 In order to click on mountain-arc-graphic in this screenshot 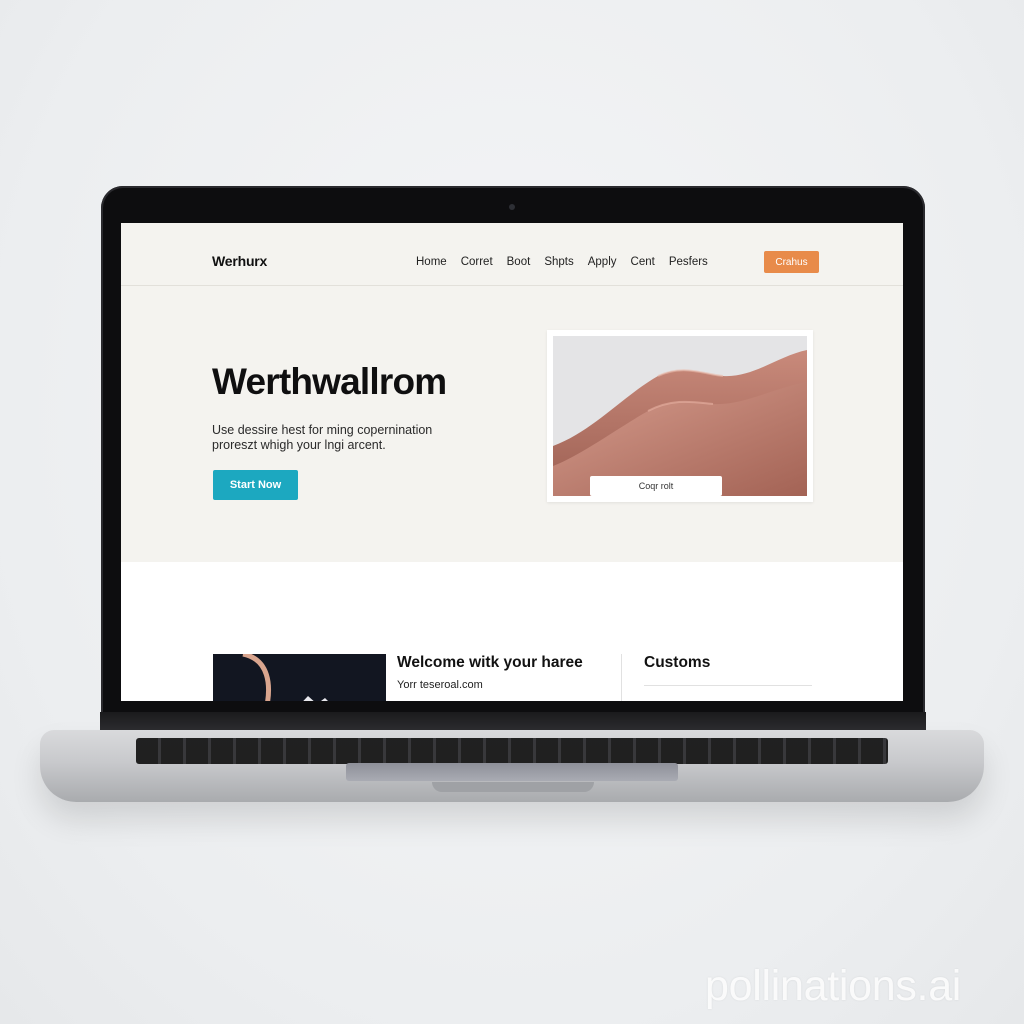, I will do `click(299, 677)`.